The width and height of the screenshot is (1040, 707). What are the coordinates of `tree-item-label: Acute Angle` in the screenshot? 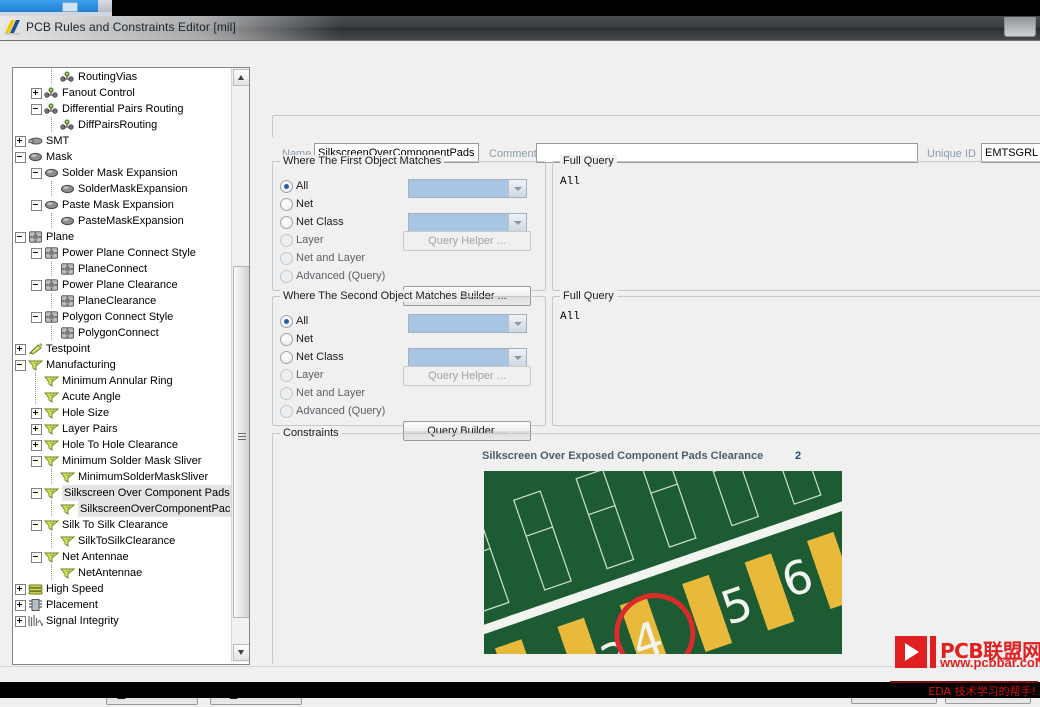 It's located at (91, 397).